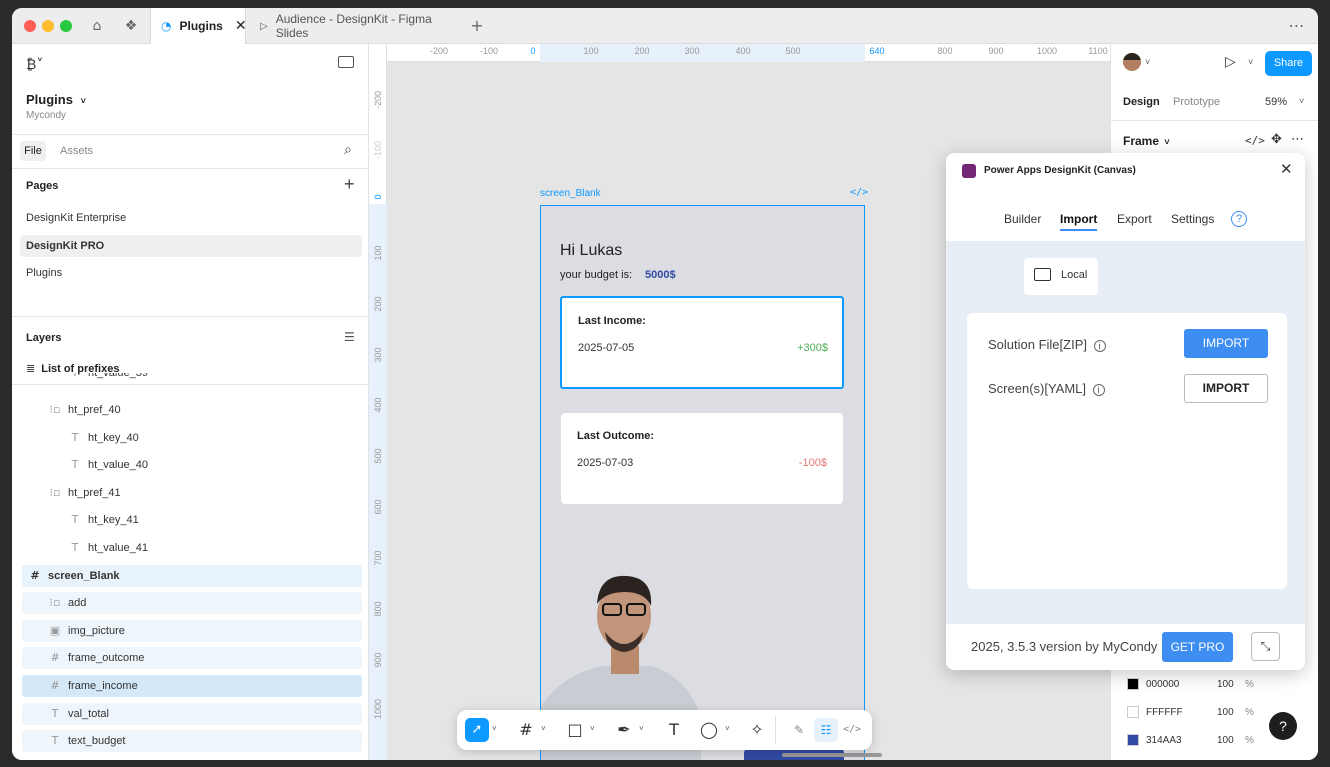 The width and height of the screenshot is (1330, 767). I want to click on tab-file: File, so click(33, 151).